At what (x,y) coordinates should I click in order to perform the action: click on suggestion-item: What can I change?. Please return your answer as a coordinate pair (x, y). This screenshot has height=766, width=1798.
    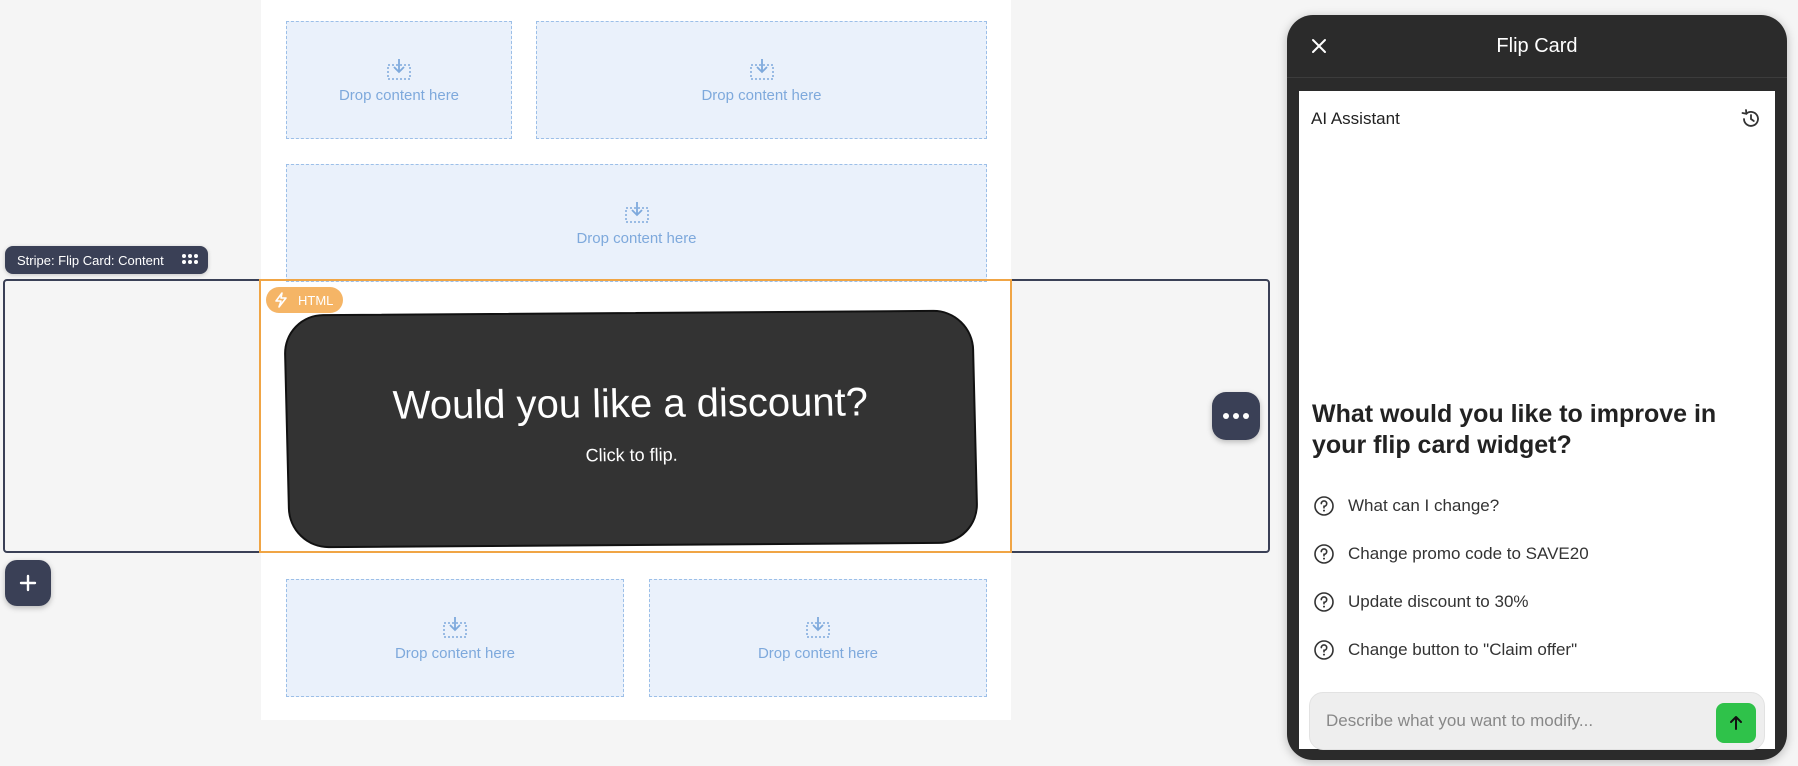
    Looking at the image, I should click on (1538, 506).